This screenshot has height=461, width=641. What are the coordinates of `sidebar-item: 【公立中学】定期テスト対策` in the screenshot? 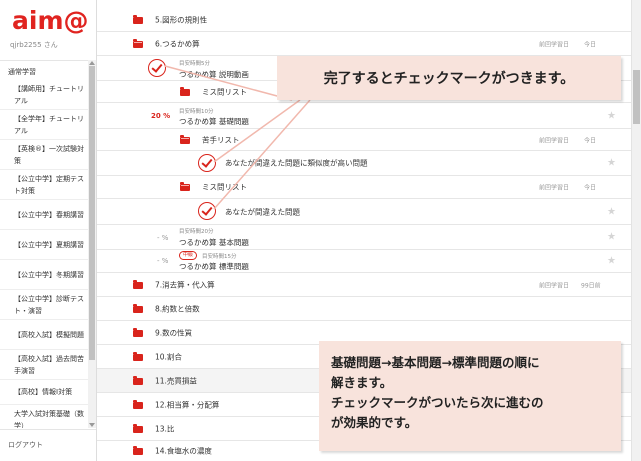 It's located at (44, 185).